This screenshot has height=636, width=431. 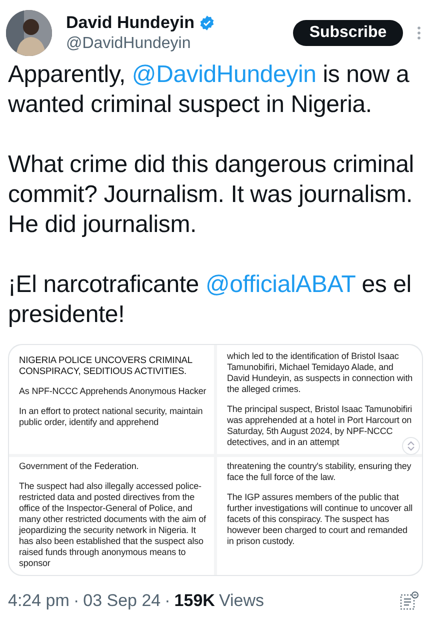 What do you see at coordinates (113, 525) in the screenshot?
I see `document-paragraph: The suspect had also illegally accessed police-restricted data and posted directives from the office of the Inspector-General of Police, and many other restricted documents with the aim of jeopardizing the security network in Nigeria. It has also been established that the suspect also raised funds through anonymous means to sponsor` at bounding box center [113, 525].